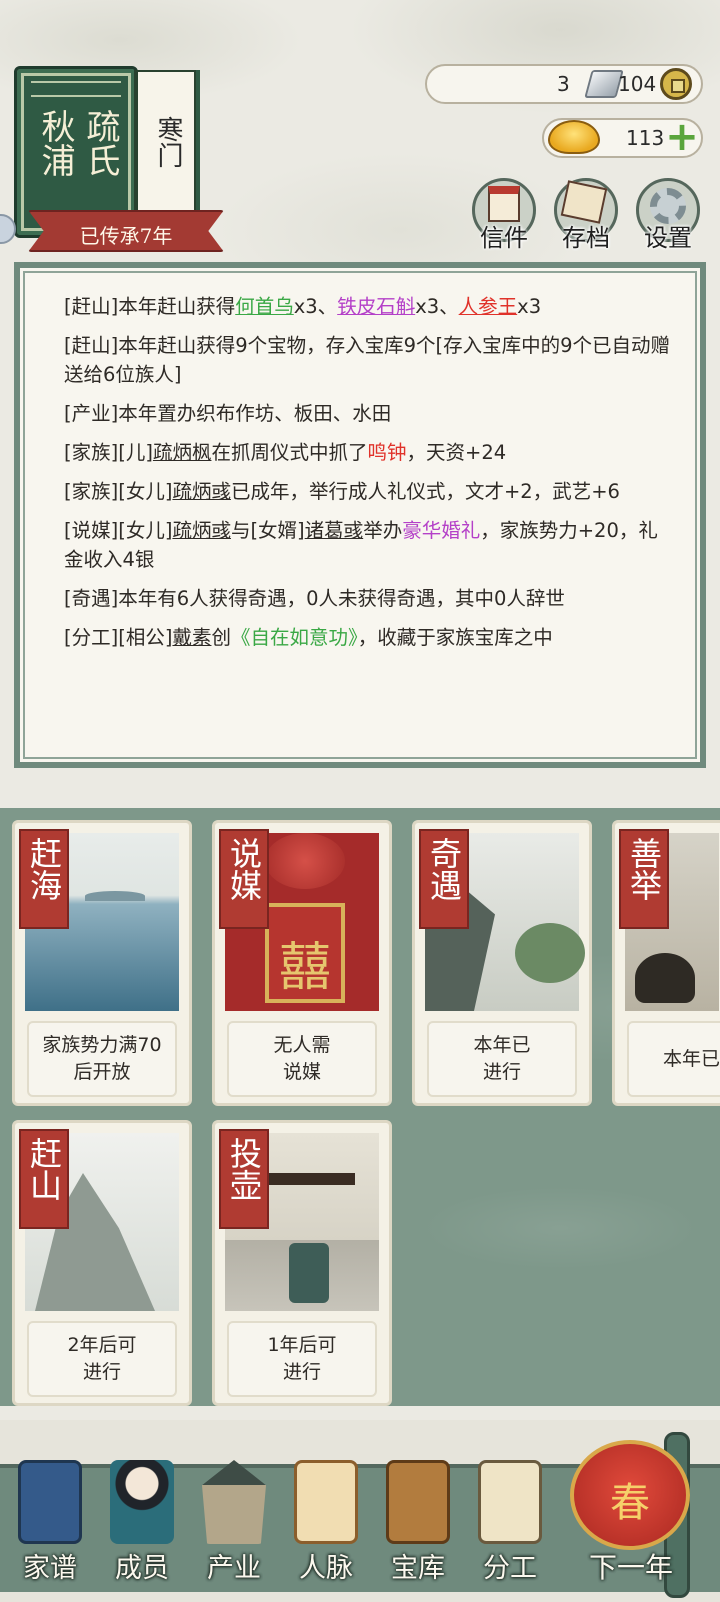  I want to click on nav-genealogy: 家谱, so click(50, 1525).